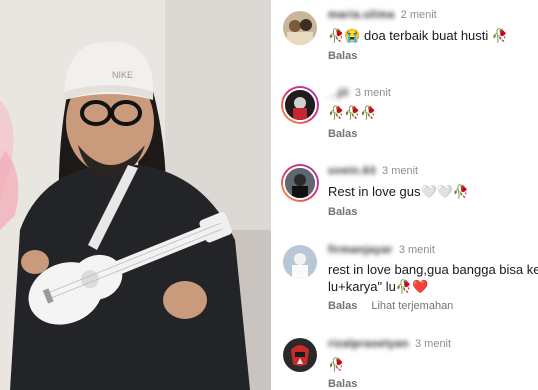 This screenshot has height=390, width=538. I want to click on comment-meta: uvein.63 3 menit, so click(373, 171).